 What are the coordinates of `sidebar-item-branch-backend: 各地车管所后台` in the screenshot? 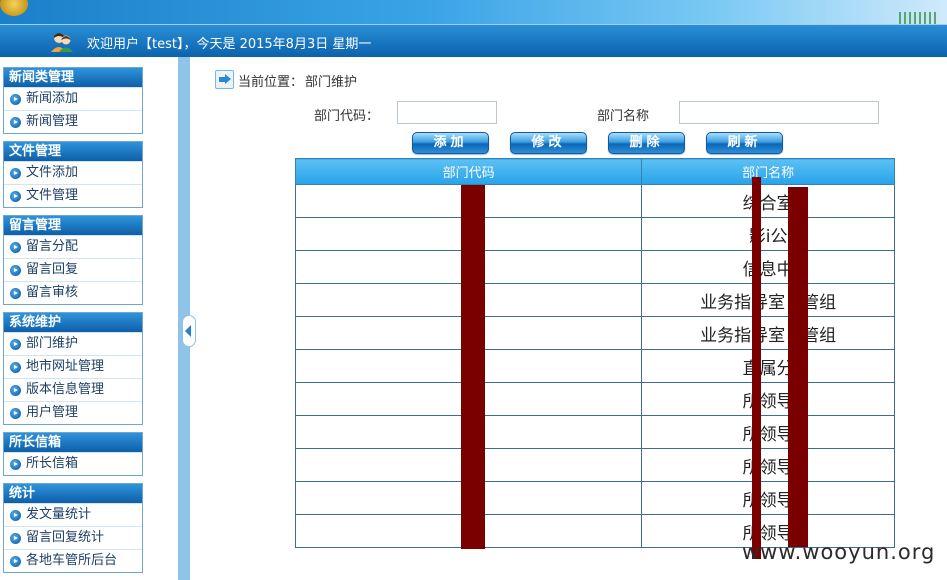 It's located at (73, 560).